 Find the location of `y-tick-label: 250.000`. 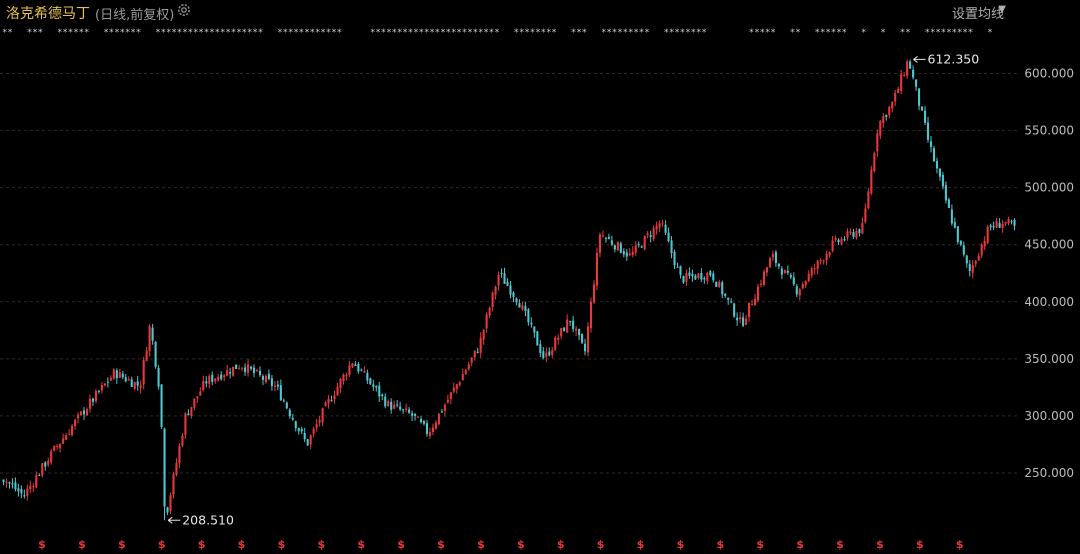

y-tick-label: 250.000 is located at coordinates (1049, 473).